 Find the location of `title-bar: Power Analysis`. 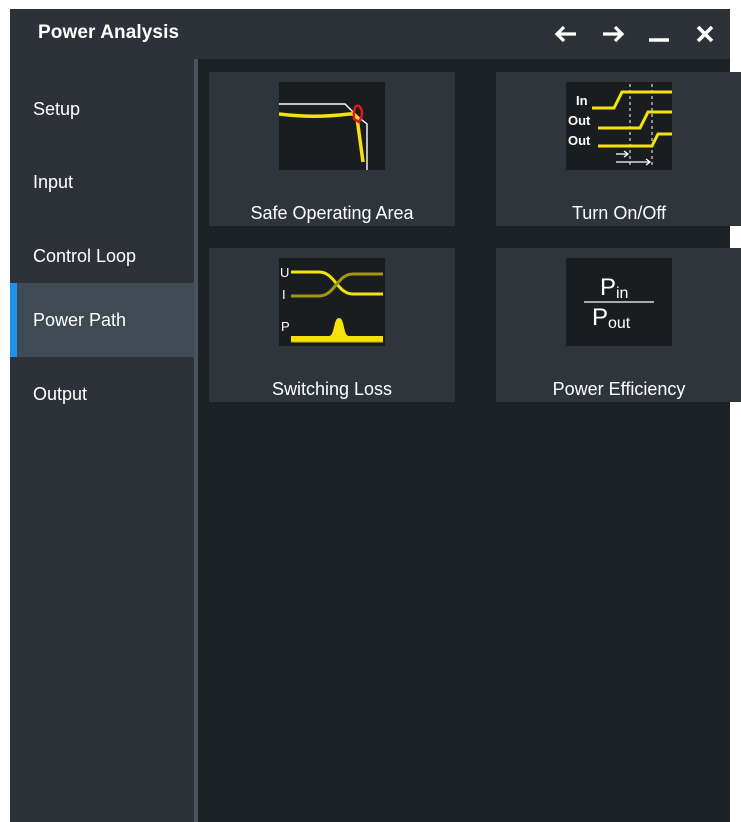

title-bar: Power Analysis is located at coordinates (370, 34).